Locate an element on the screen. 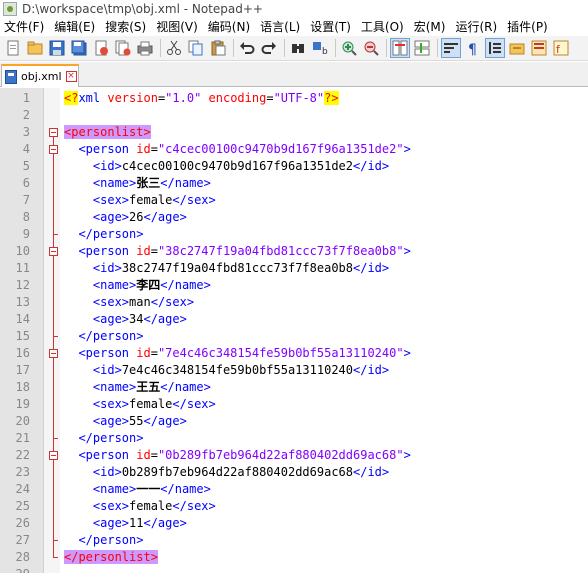 The width and height of the screenshot is (588, 573). code-line: 13 <sex>man</sex> is located at coordinates (294, 302).